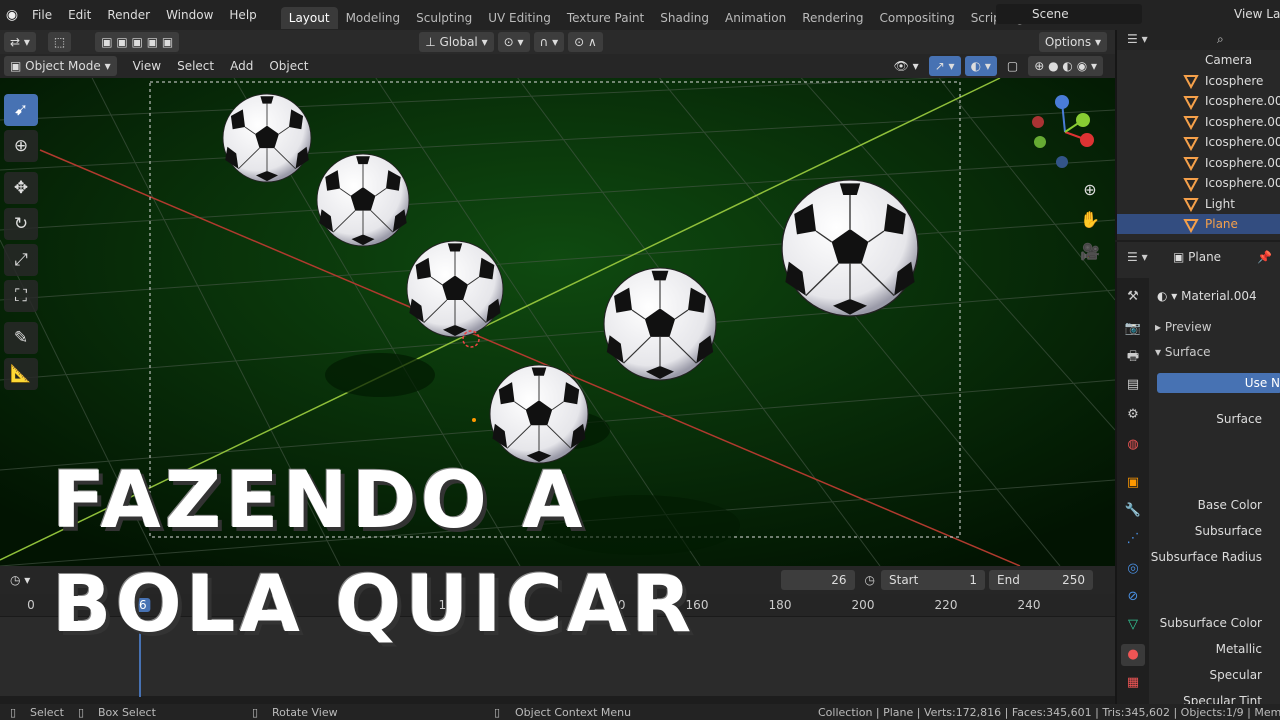 This screenshot has height=720, width=1280. Describe the element at coordinates (1133, 625) in the screenshot. I see `data-tab-icon: ▽` at that location.